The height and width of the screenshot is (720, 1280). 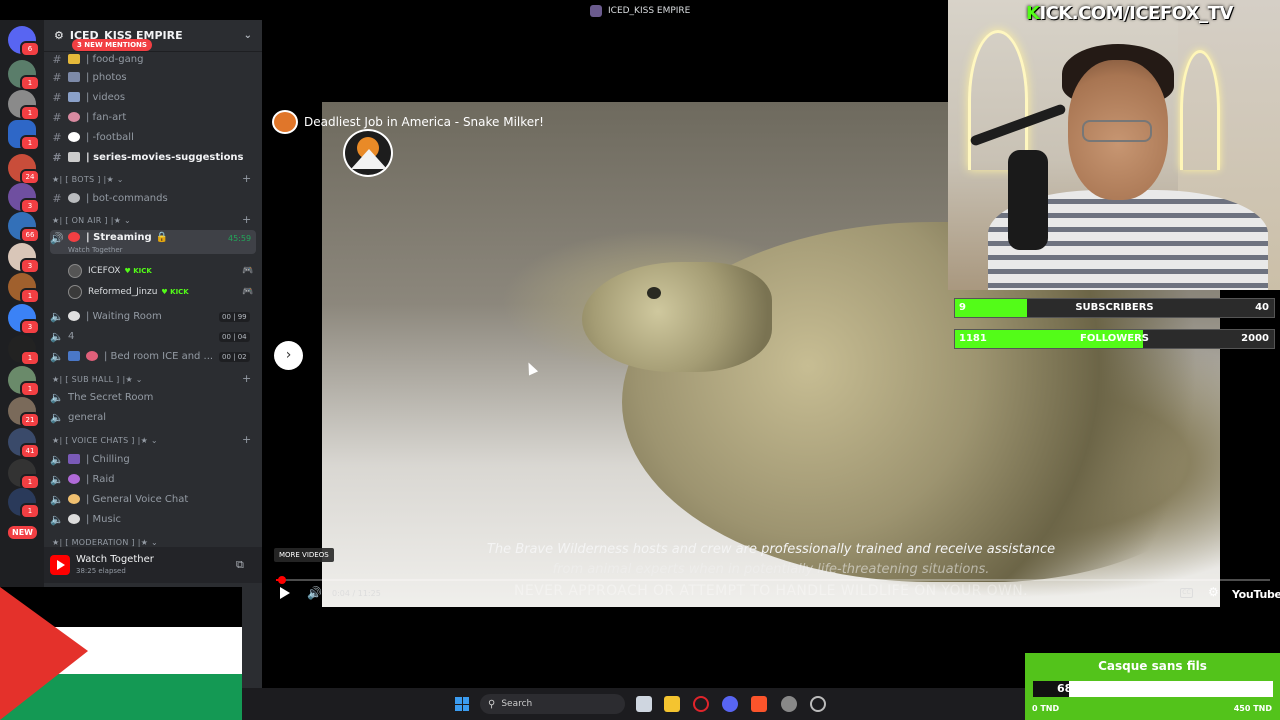 I want to click on channel-series-movies-suggestions: # | series-movies-suggestions, so click(x=153, y=157).